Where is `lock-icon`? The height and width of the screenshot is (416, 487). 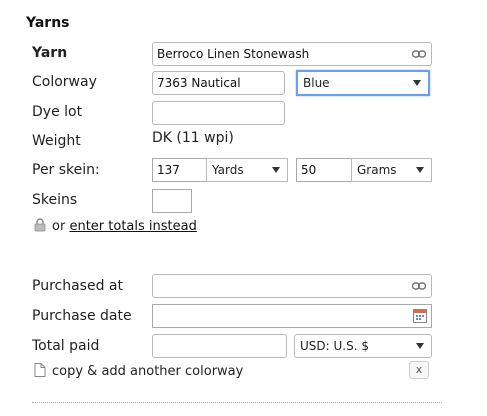
lock-icon is located at coordinates (40, 225).